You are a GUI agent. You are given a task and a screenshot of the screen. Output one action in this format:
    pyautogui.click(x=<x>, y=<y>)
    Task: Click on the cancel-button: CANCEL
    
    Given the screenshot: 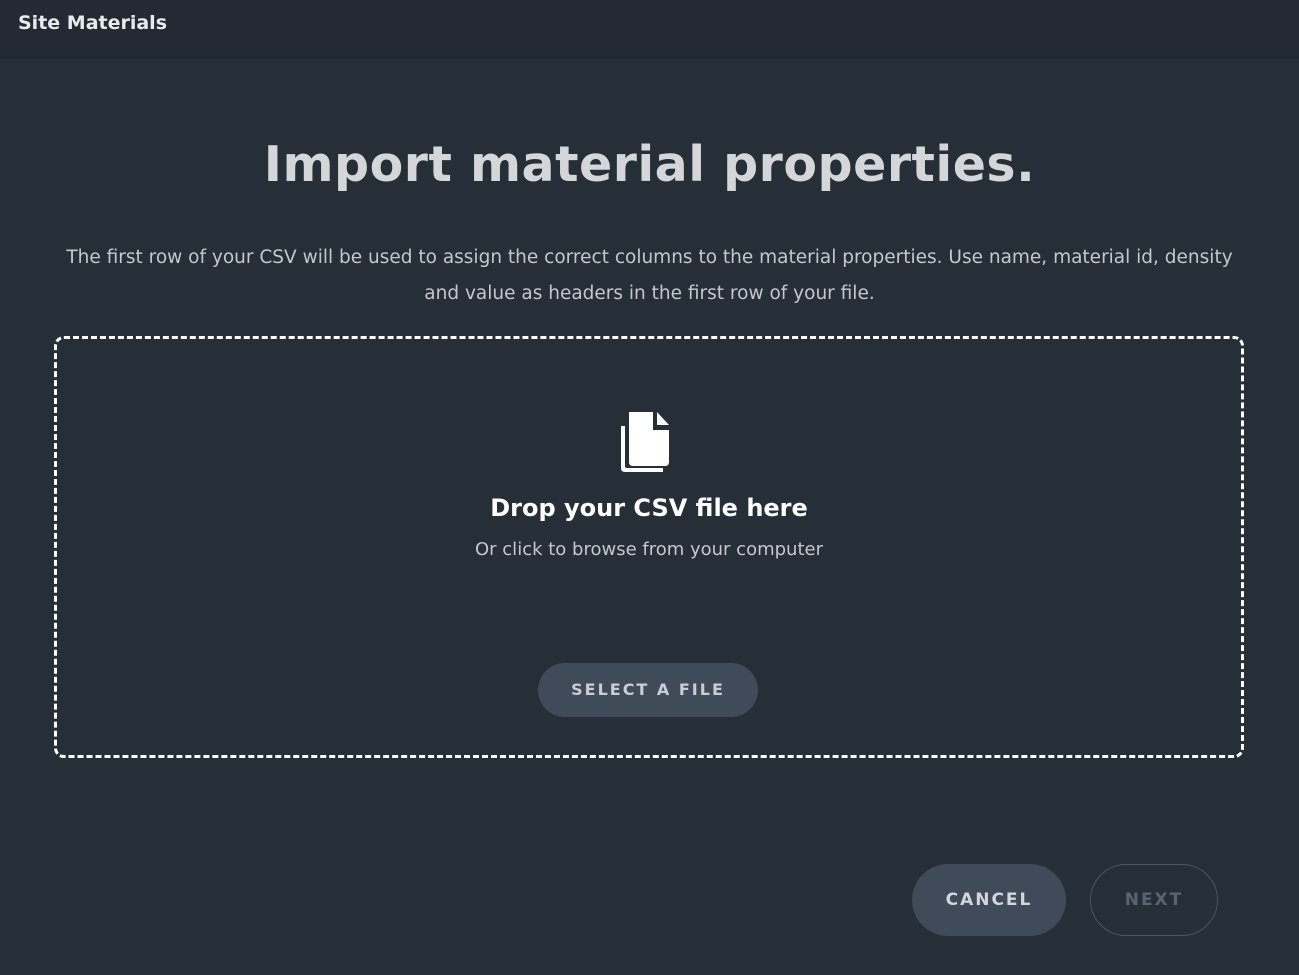 What is the action you would take?
    pyautogui.click(x=989, y=900)
    